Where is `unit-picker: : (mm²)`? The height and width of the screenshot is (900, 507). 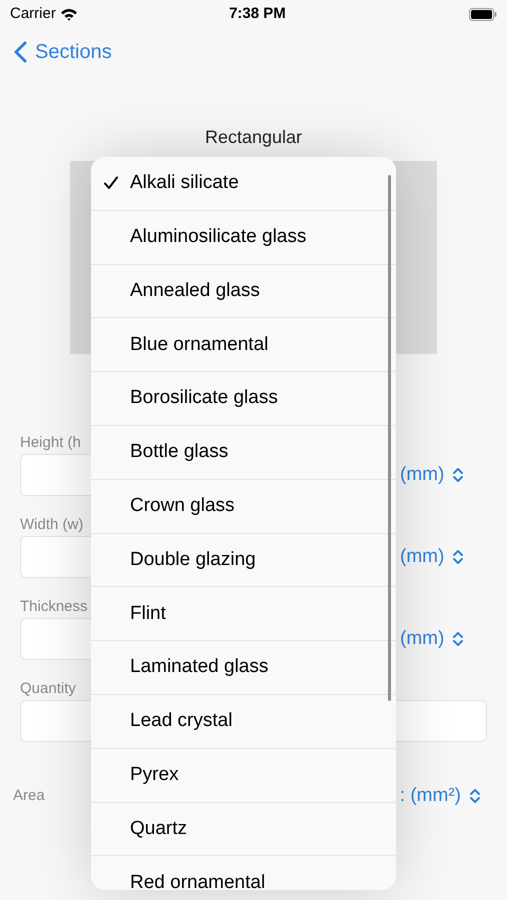
unit-picker: : (mm²) is located at coordinates (440, 796).